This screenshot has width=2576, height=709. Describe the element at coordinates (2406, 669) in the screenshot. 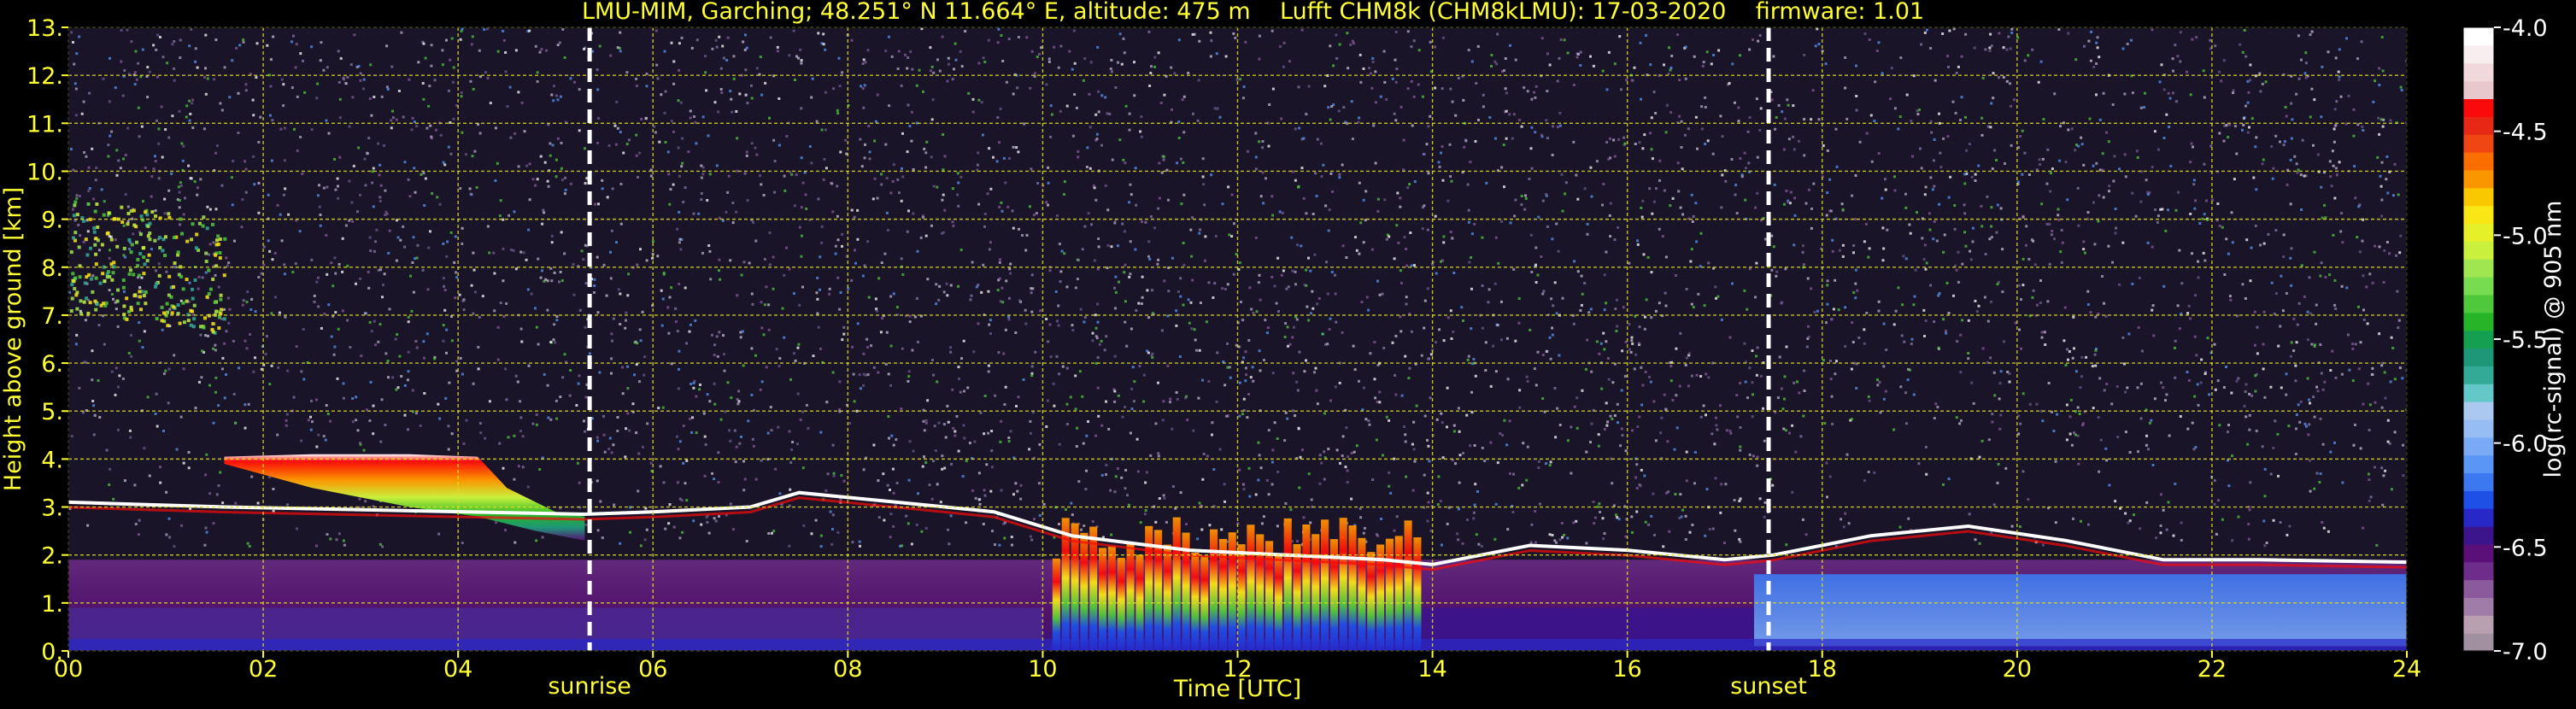

I see `x-tick-label: 24` at that location.